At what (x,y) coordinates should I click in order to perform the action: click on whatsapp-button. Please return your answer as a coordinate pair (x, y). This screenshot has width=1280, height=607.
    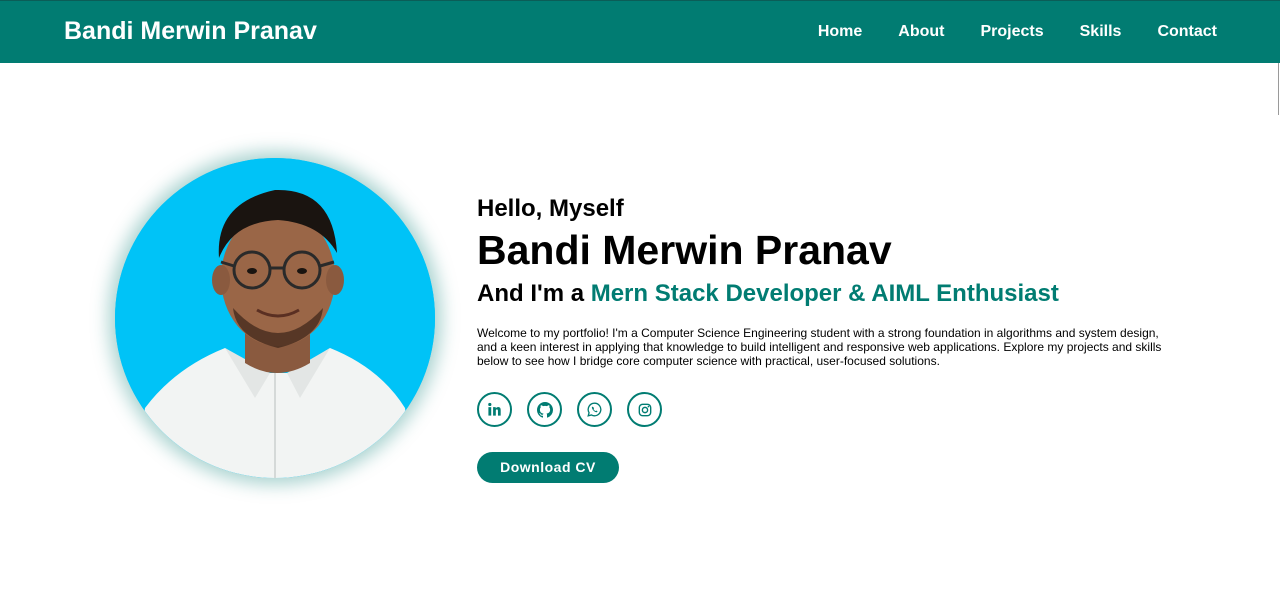
    Looking at the image, I should click on (594, 409).